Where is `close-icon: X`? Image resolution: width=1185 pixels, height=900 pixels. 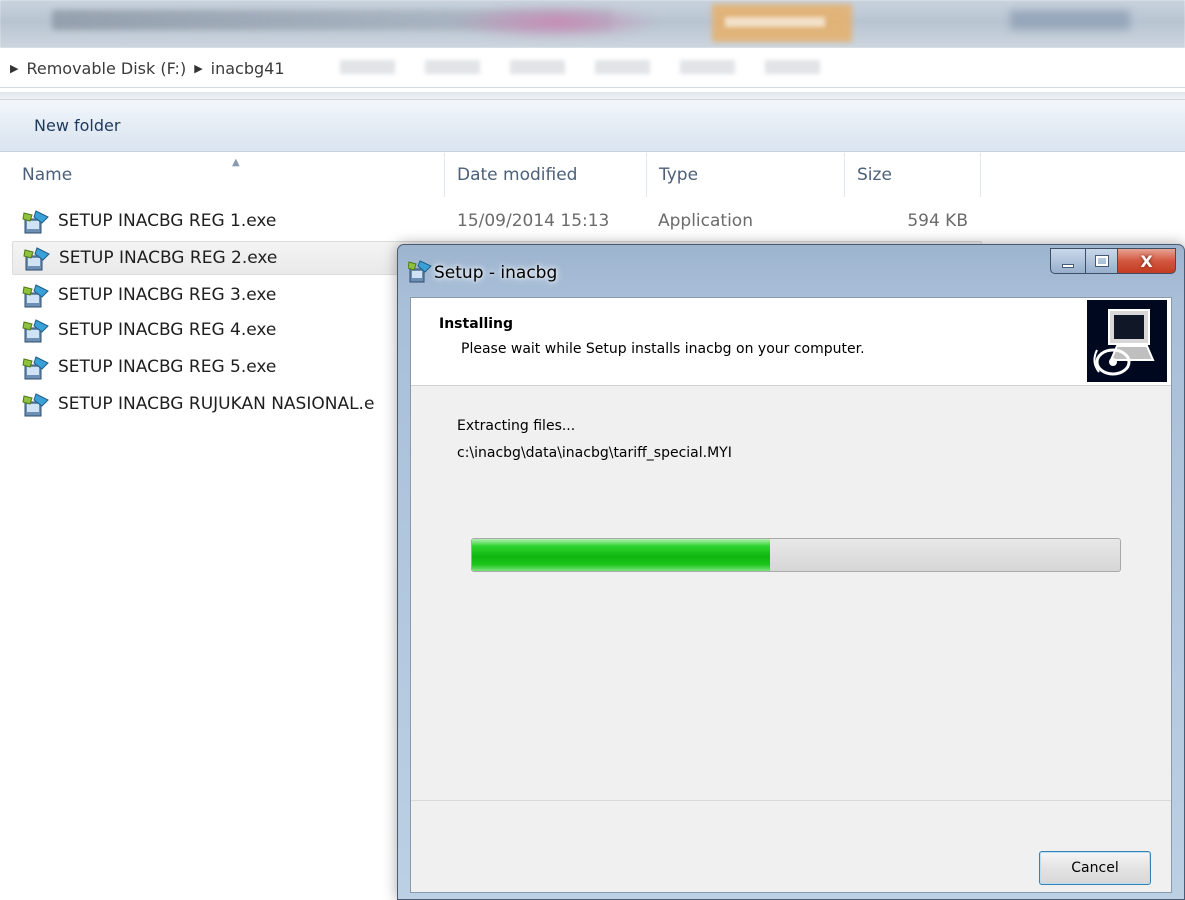
close-icon: X is located at coordinates (1146, 261).